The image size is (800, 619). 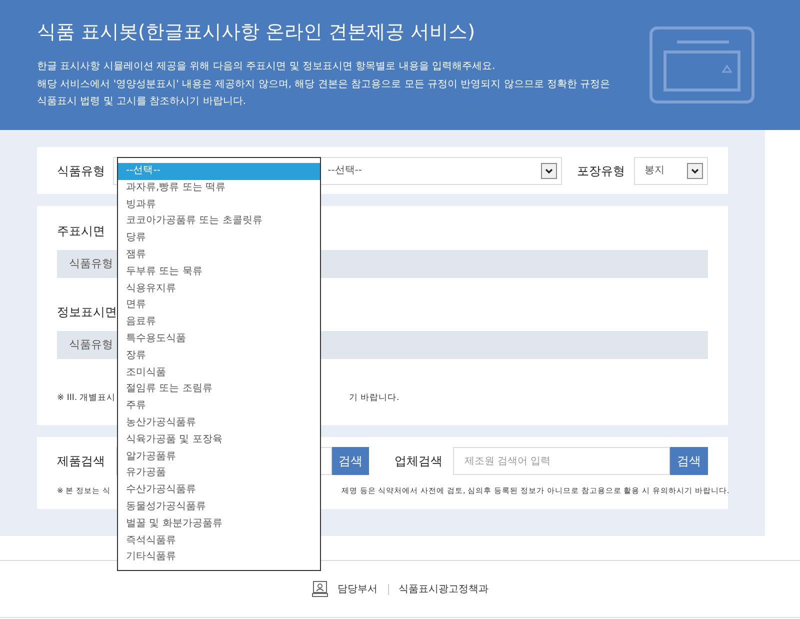 I want to click on page-title: 식품 표시봇(한글표시사항 온라인 견본제공 서비스), so click(x=256, y=32).